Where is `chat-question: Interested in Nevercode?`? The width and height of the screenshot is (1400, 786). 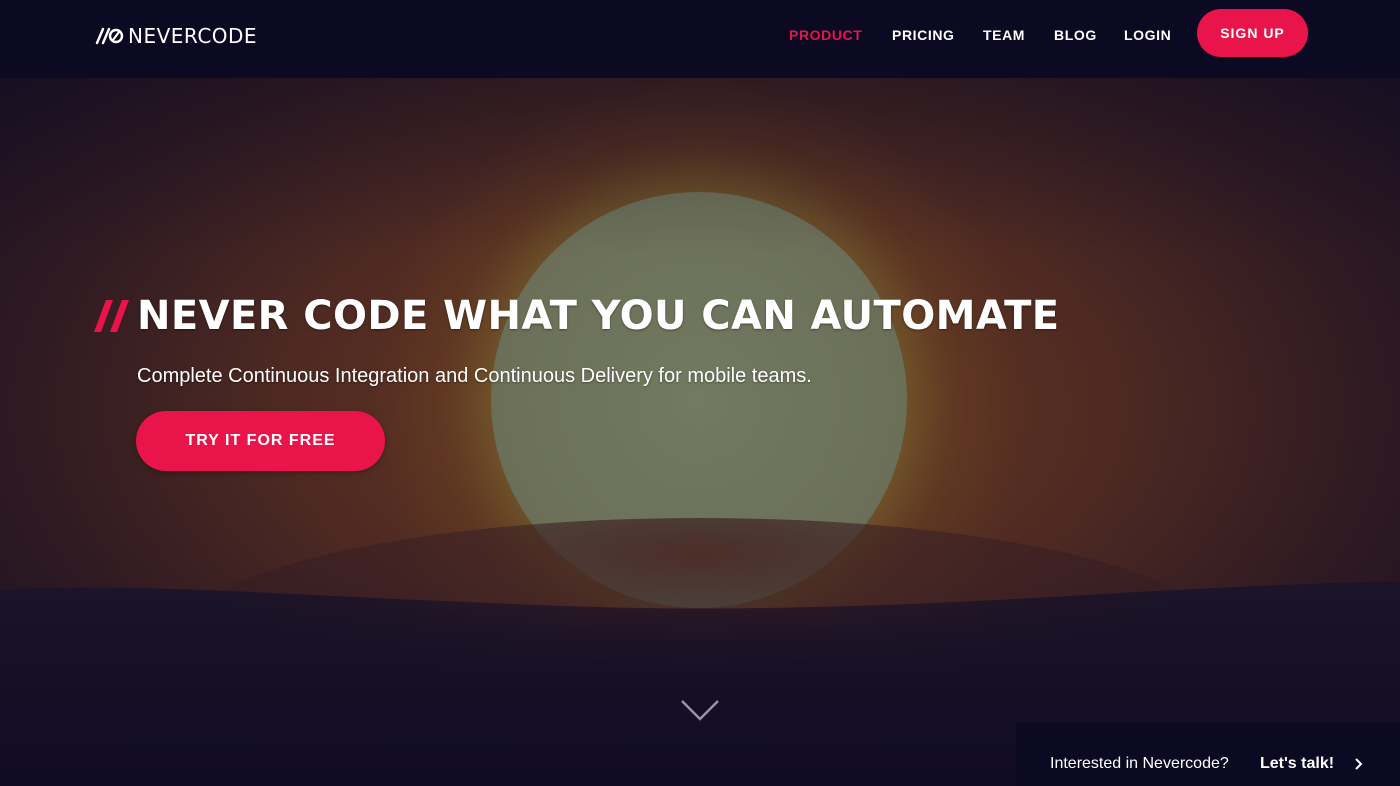 chat-question: Interested in Nevercode? is located at coordinates (1139, 763).